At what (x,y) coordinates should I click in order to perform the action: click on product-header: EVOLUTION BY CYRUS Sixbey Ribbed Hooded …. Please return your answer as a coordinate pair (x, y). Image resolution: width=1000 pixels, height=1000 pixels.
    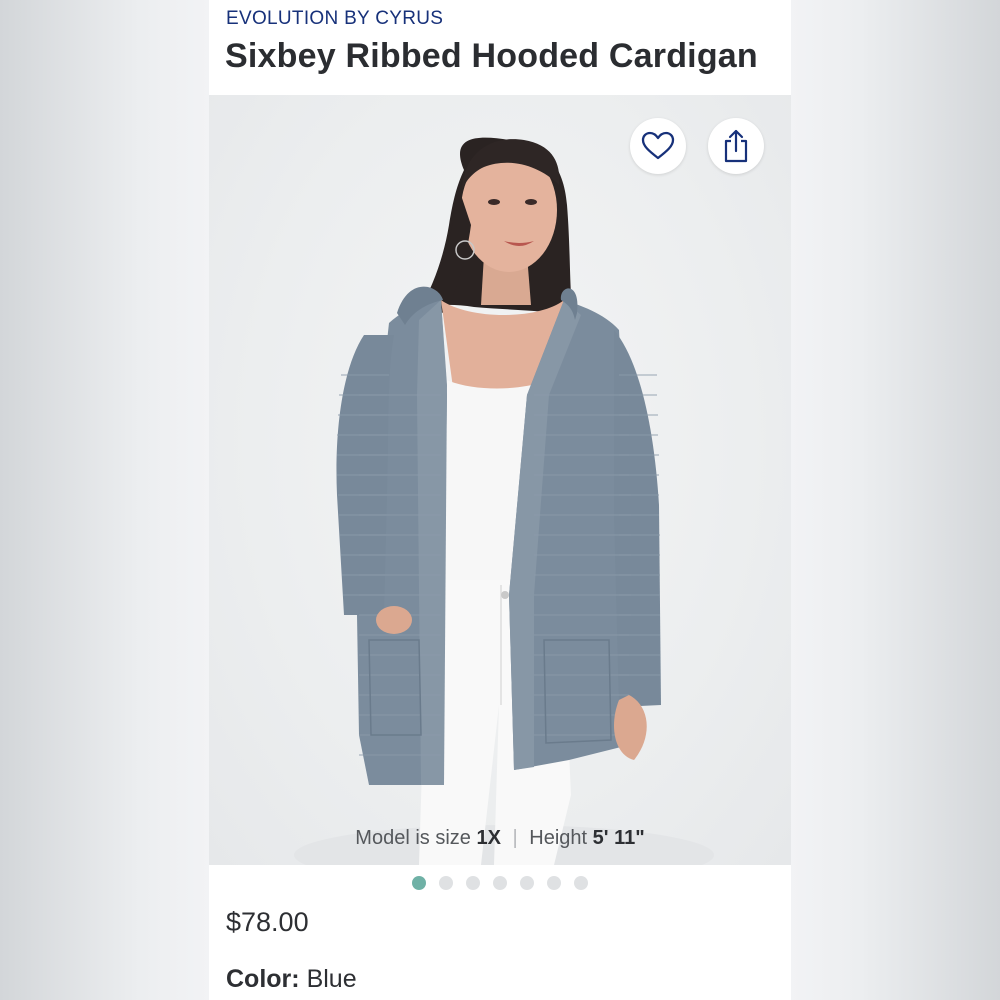
    Looking at the image, I should click on (500, 47).